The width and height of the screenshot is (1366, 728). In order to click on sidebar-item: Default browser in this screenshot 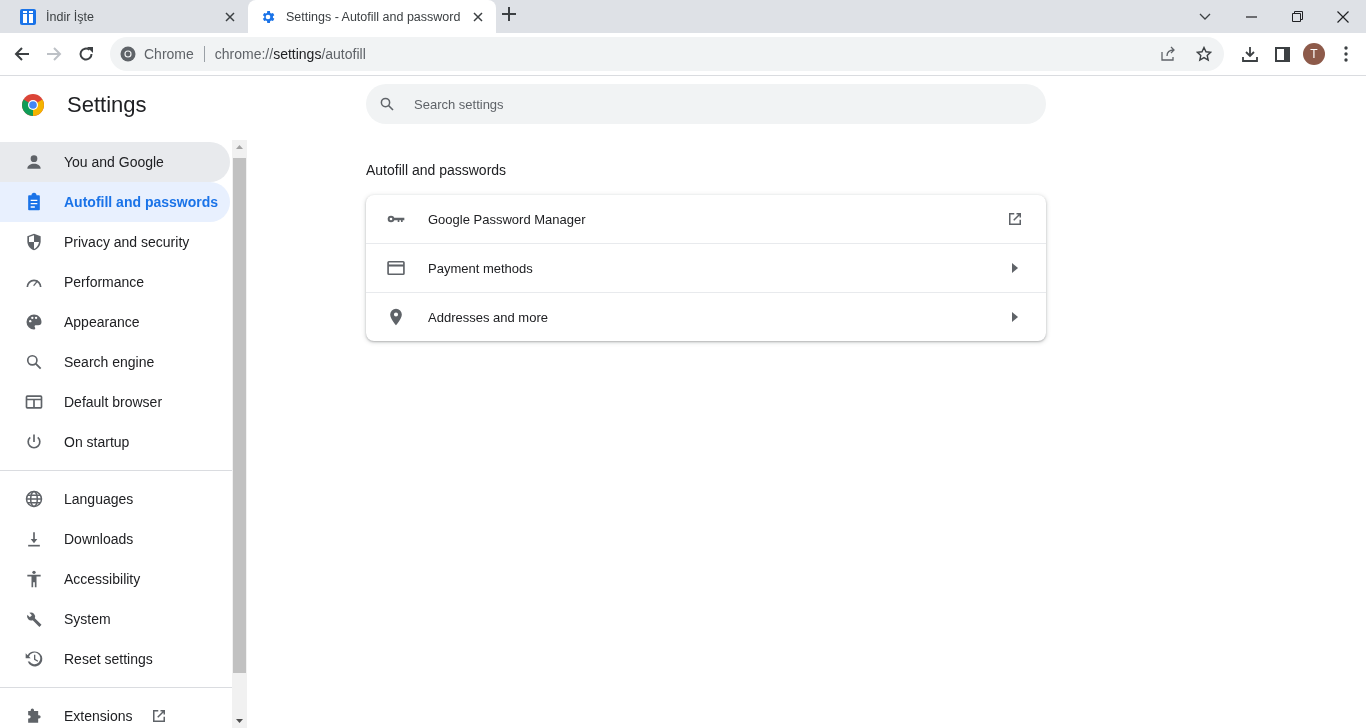, I will do `click(115, 402)`.